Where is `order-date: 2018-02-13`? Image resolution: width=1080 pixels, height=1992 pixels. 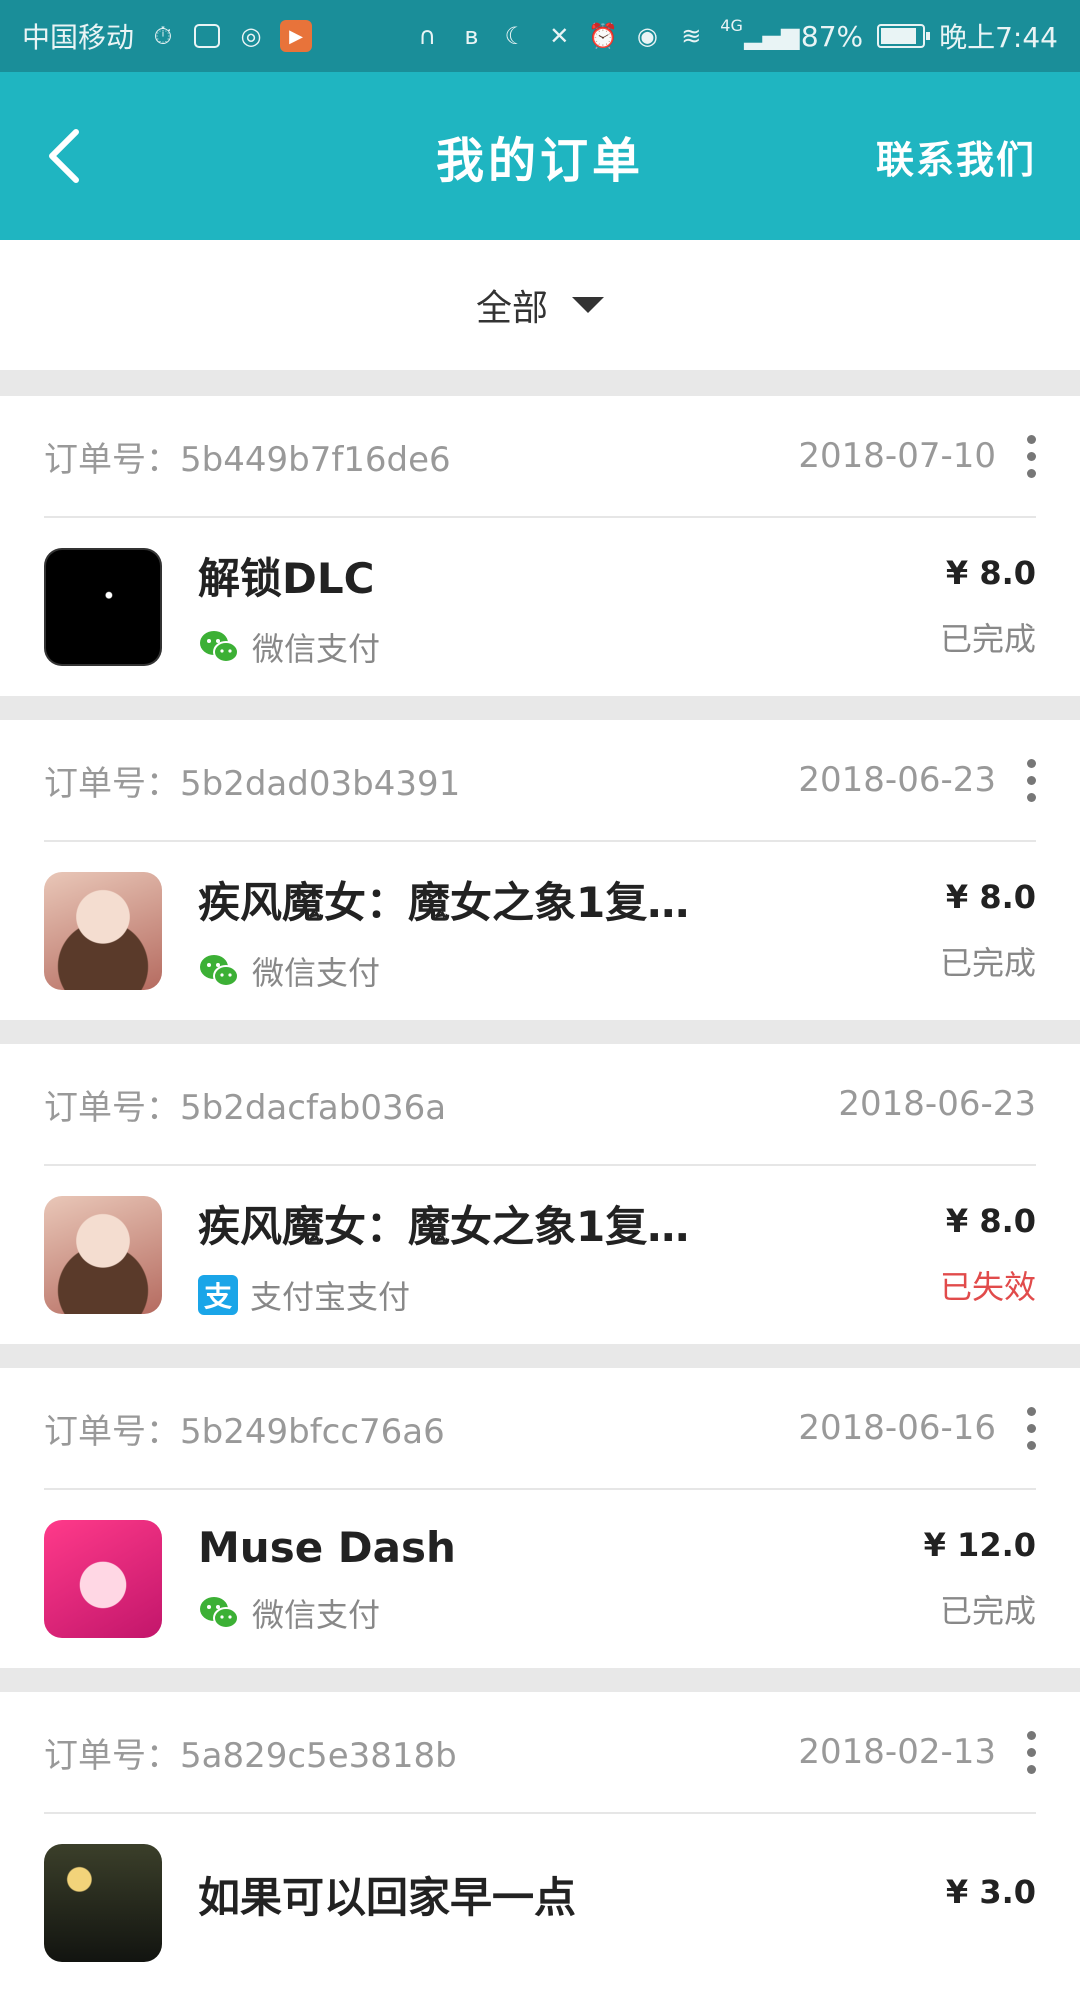 order-date: 2018-02-13 is located at coordinates (897, 1752).